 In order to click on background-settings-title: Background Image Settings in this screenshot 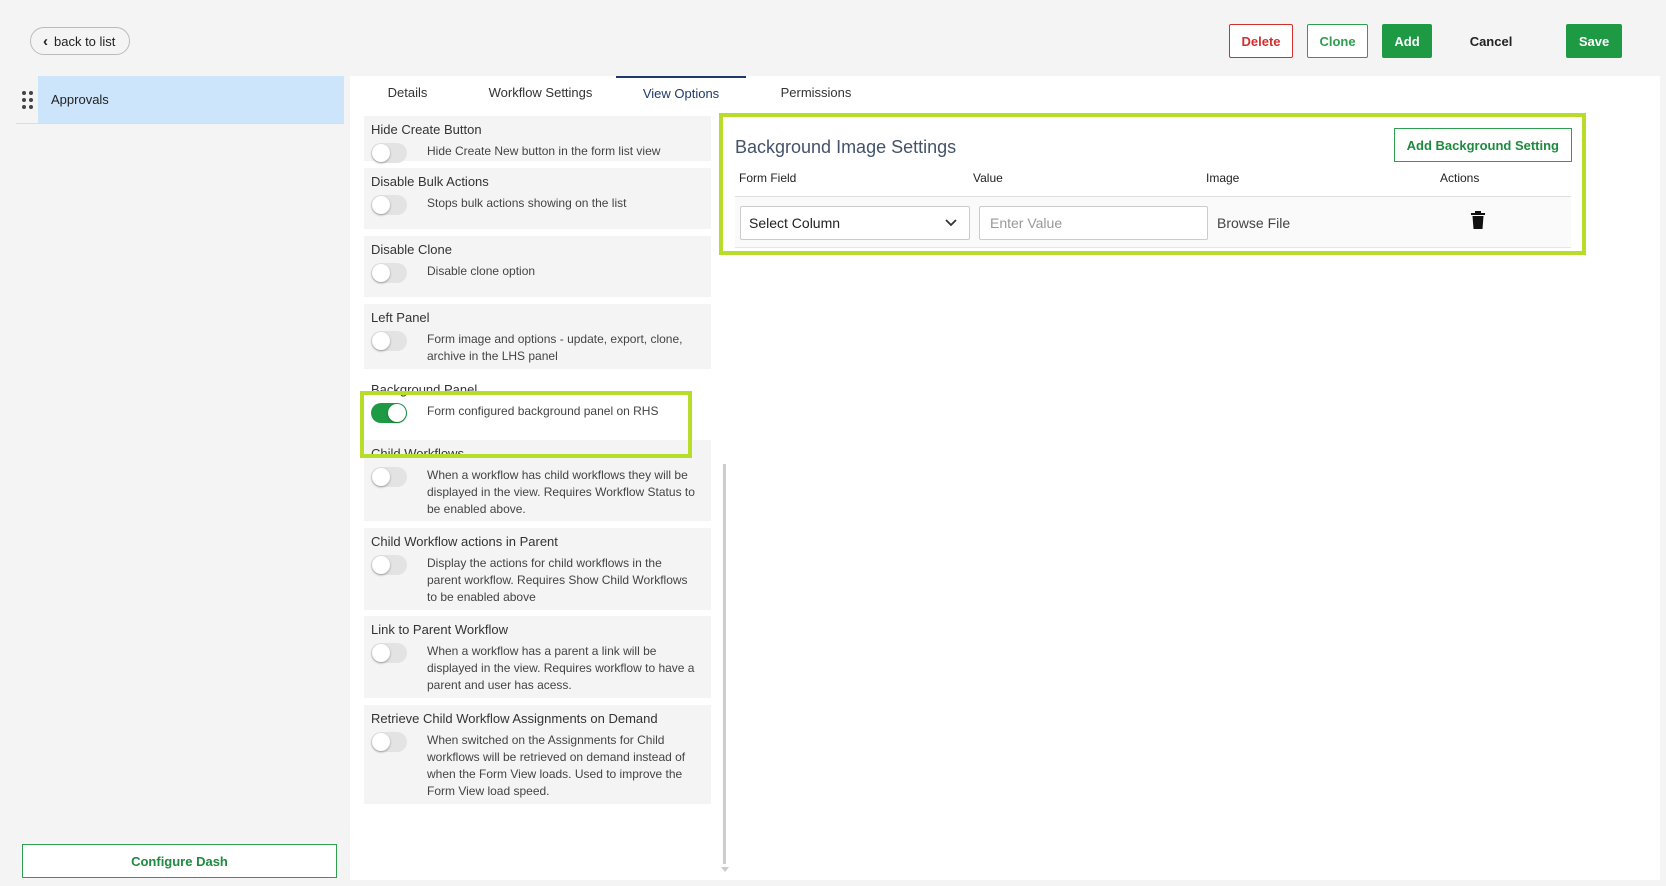, I will do `click(846, 147)`.